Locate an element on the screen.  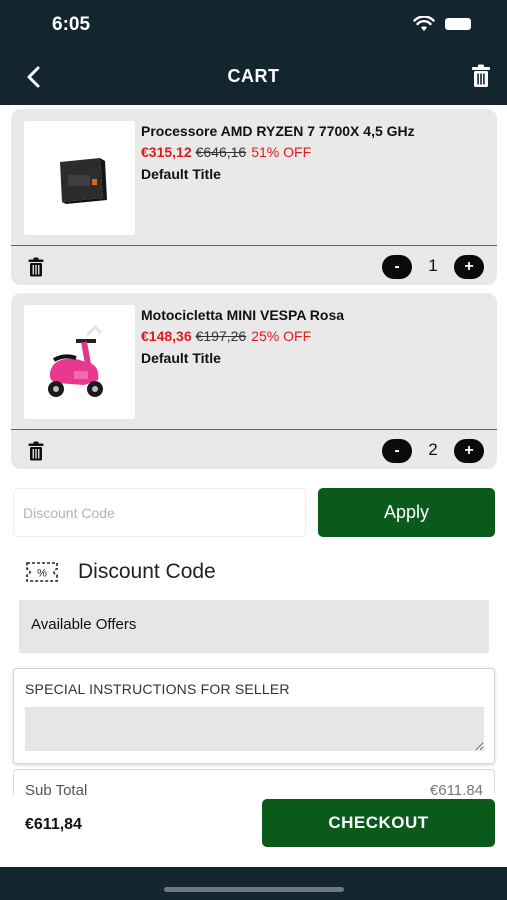
coupon-icon-text: % is located at coordinates (42, 574).